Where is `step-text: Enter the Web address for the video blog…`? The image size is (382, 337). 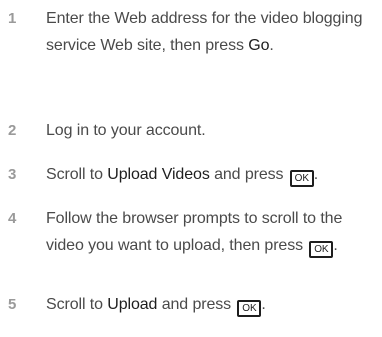
step-text: Enter the Web address for the video blog… is located at coordinates (211, 32).